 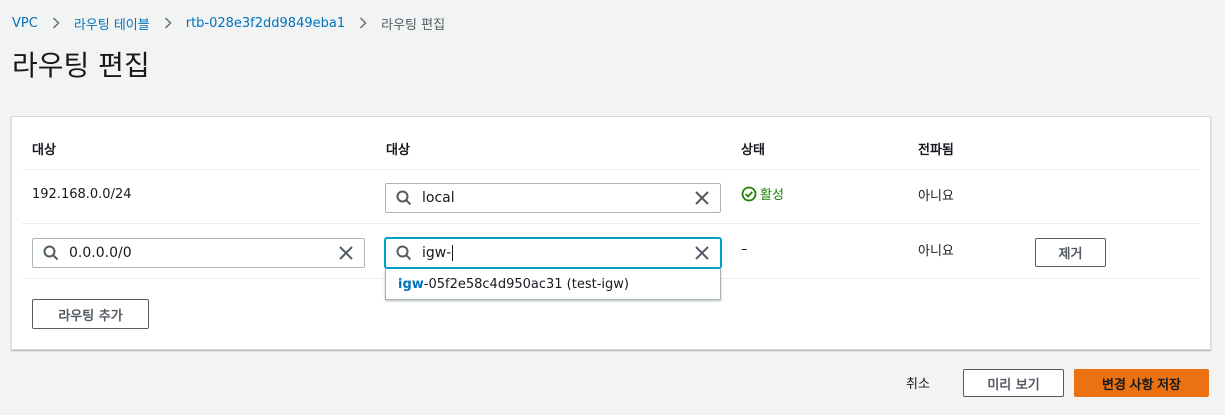 What do you see at coordinates (413, 25) in the screenshot?
I see `breadcrumb-current: 라우팅 편집` at bounding box center [413, 25].